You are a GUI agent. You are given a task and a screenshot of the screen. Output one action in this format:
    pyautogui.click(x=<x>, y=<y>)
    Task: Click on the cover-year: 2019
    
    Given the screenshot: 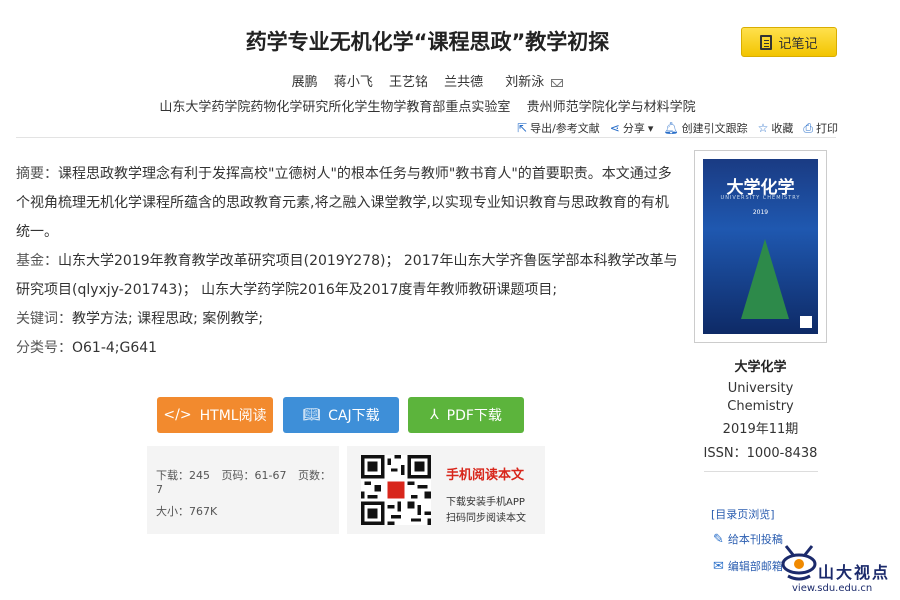 What is the action you would take?
    pyautogui.click(x=760, y=212)
    